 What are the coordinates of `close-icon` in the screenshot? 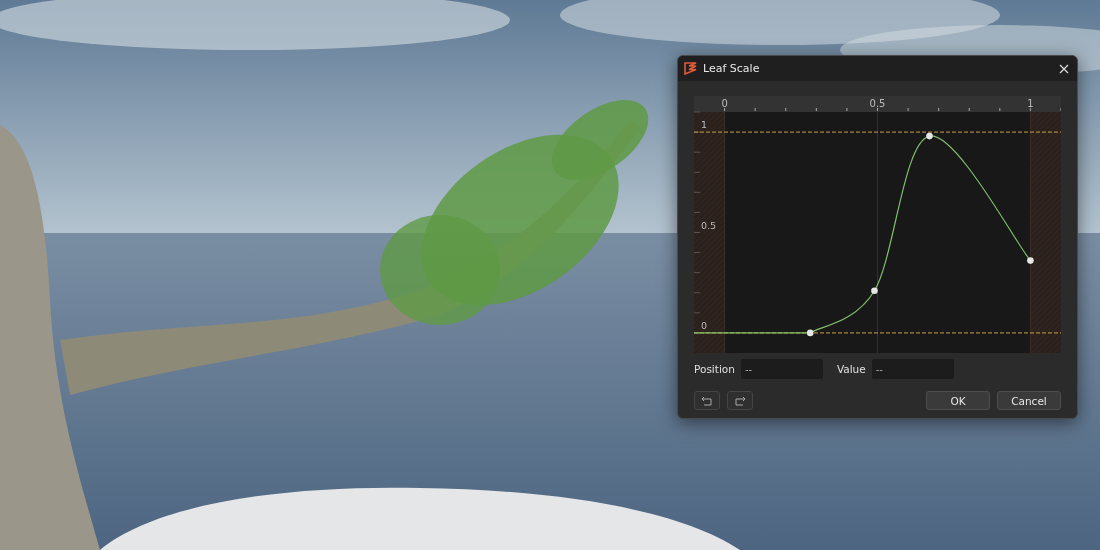 It's located at (1064, 68).